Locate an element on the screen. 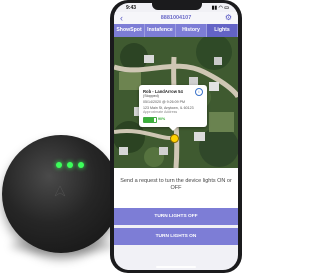 The image size is (320, 273). phone-notch is located at coordinates (177, 6).